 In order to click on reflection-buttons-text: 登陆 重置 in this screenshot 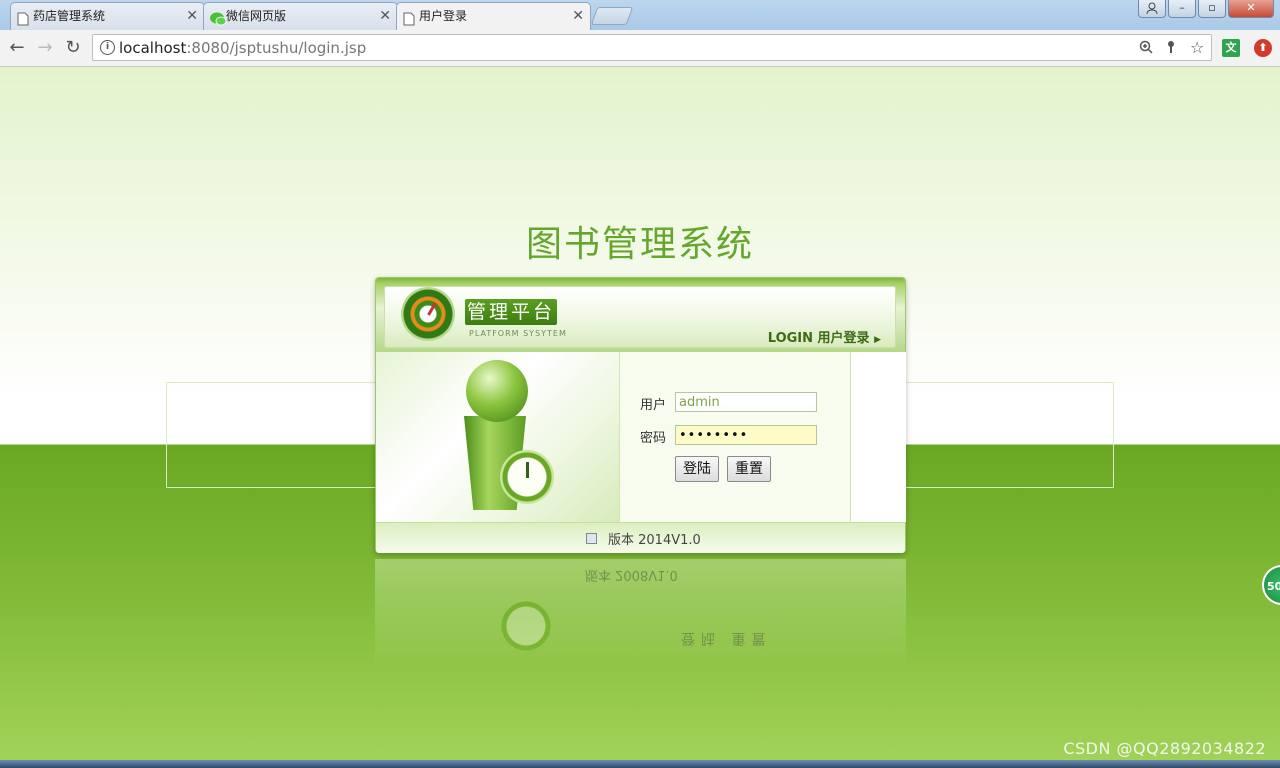, I will do `click(726, 638)`.